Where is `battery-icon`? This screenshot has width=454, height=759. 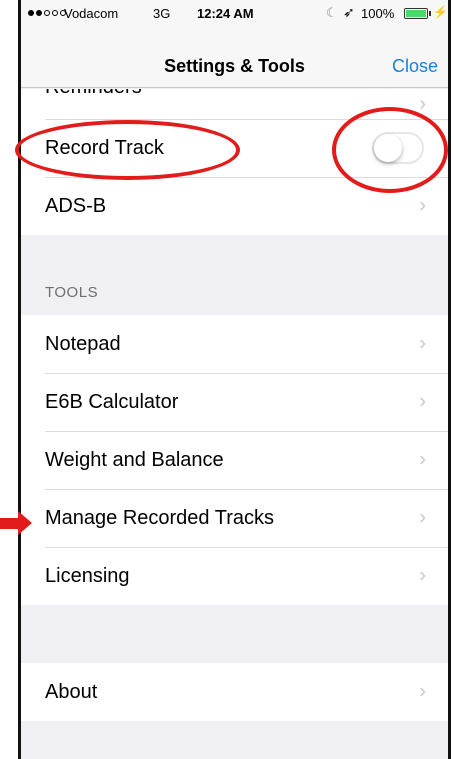 battery-icon is located at coordinates (416, 13).